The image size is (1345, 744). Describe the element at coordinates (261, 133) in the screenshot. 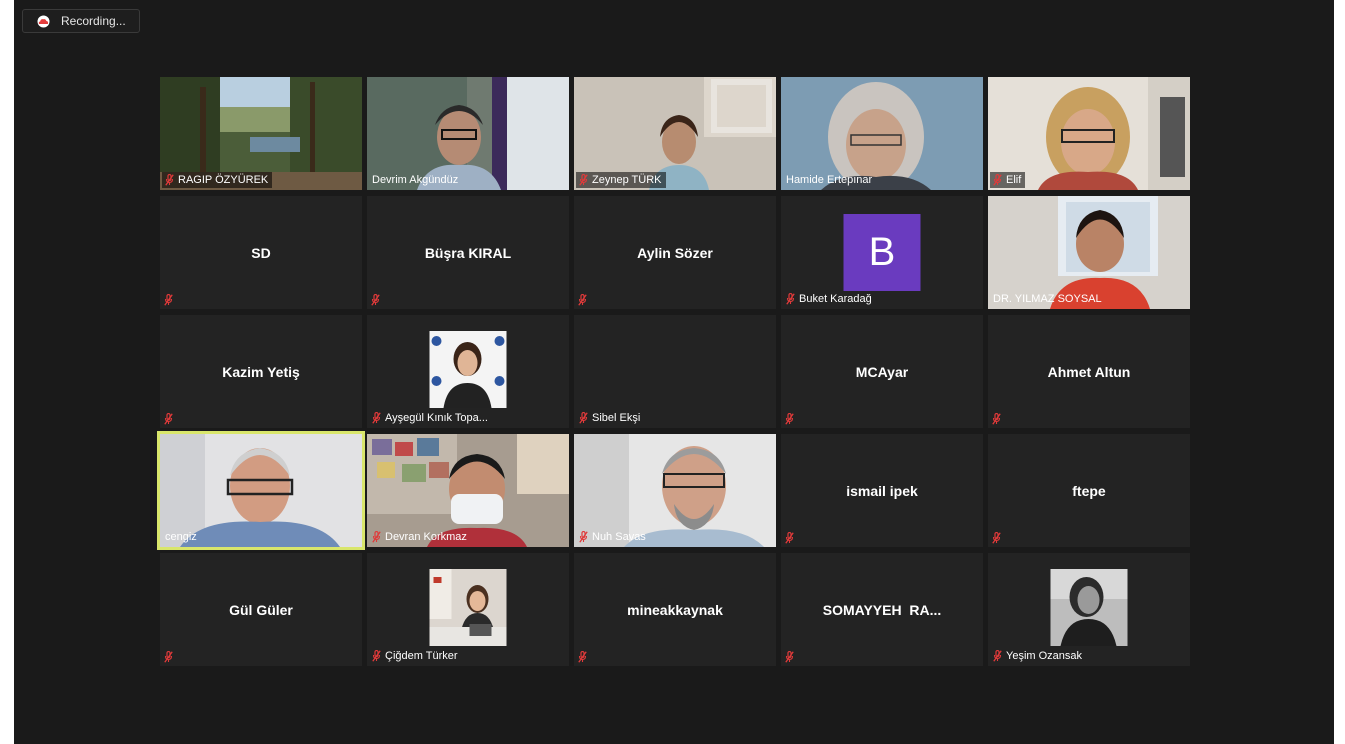

I see `participant-tile: RAGIP ÖZYÜREK` at that location.